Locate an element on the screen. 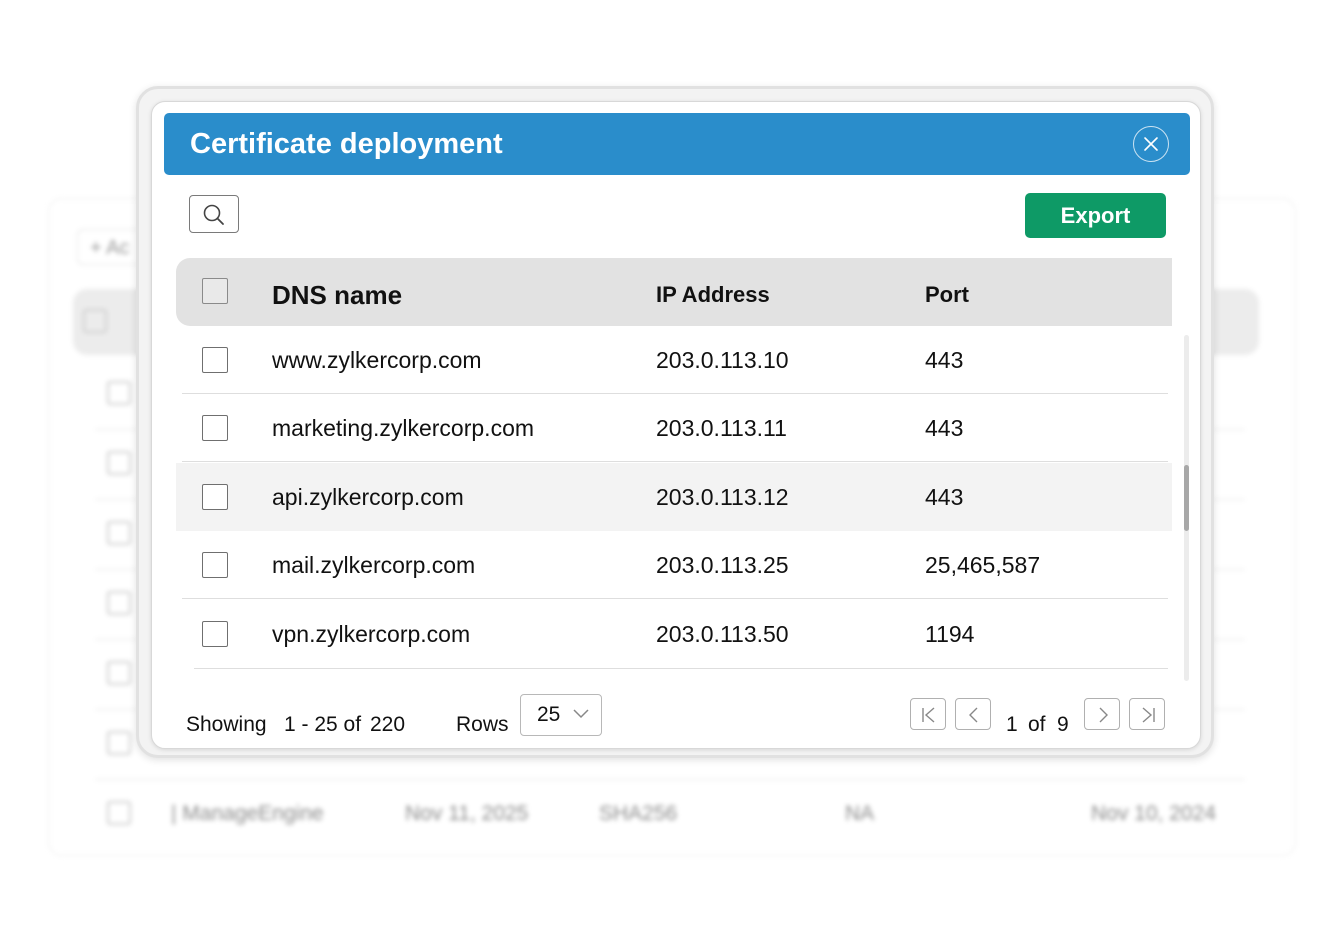 The width and height of the screenshot is (1344, 930). background-issued-date: Nov 10, 2024 is located at coordinates (1153, 813).